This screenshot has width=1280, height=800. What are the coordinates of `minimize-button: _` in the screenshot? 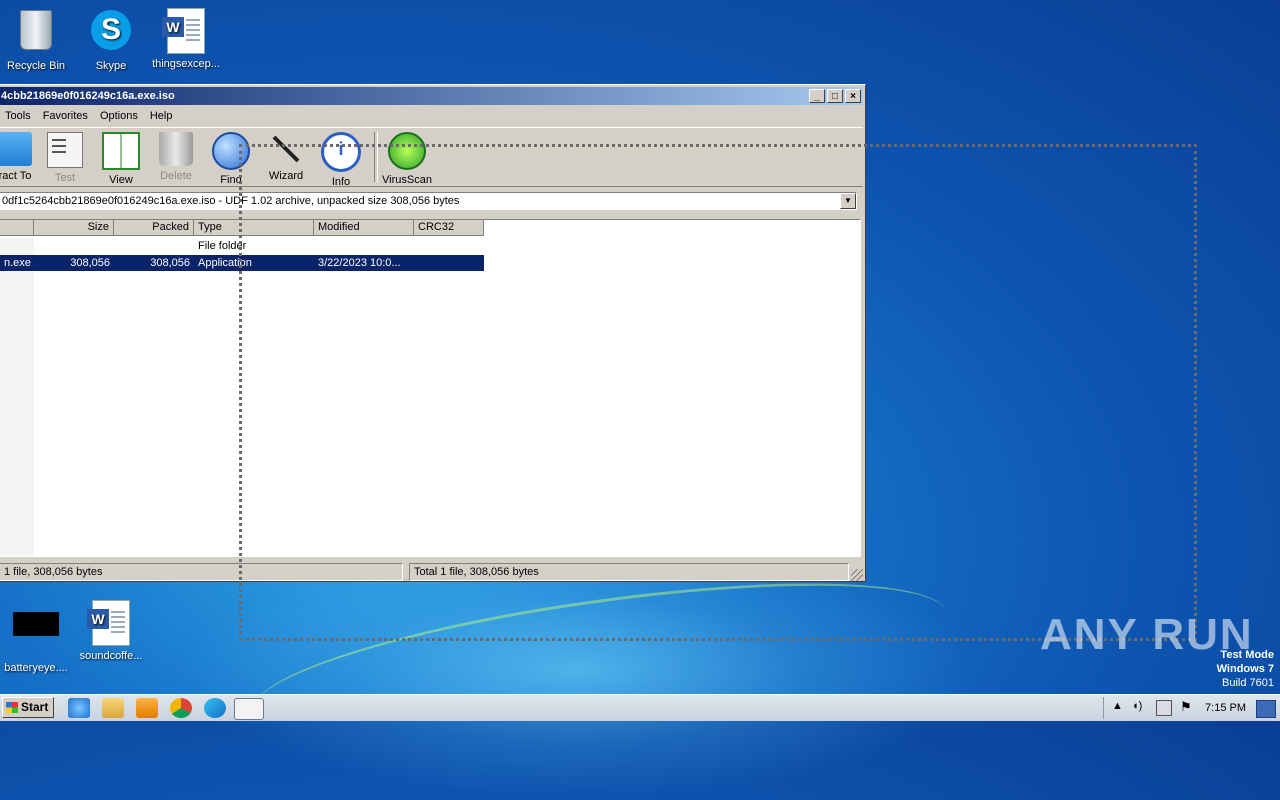 It's located at (817, 96).